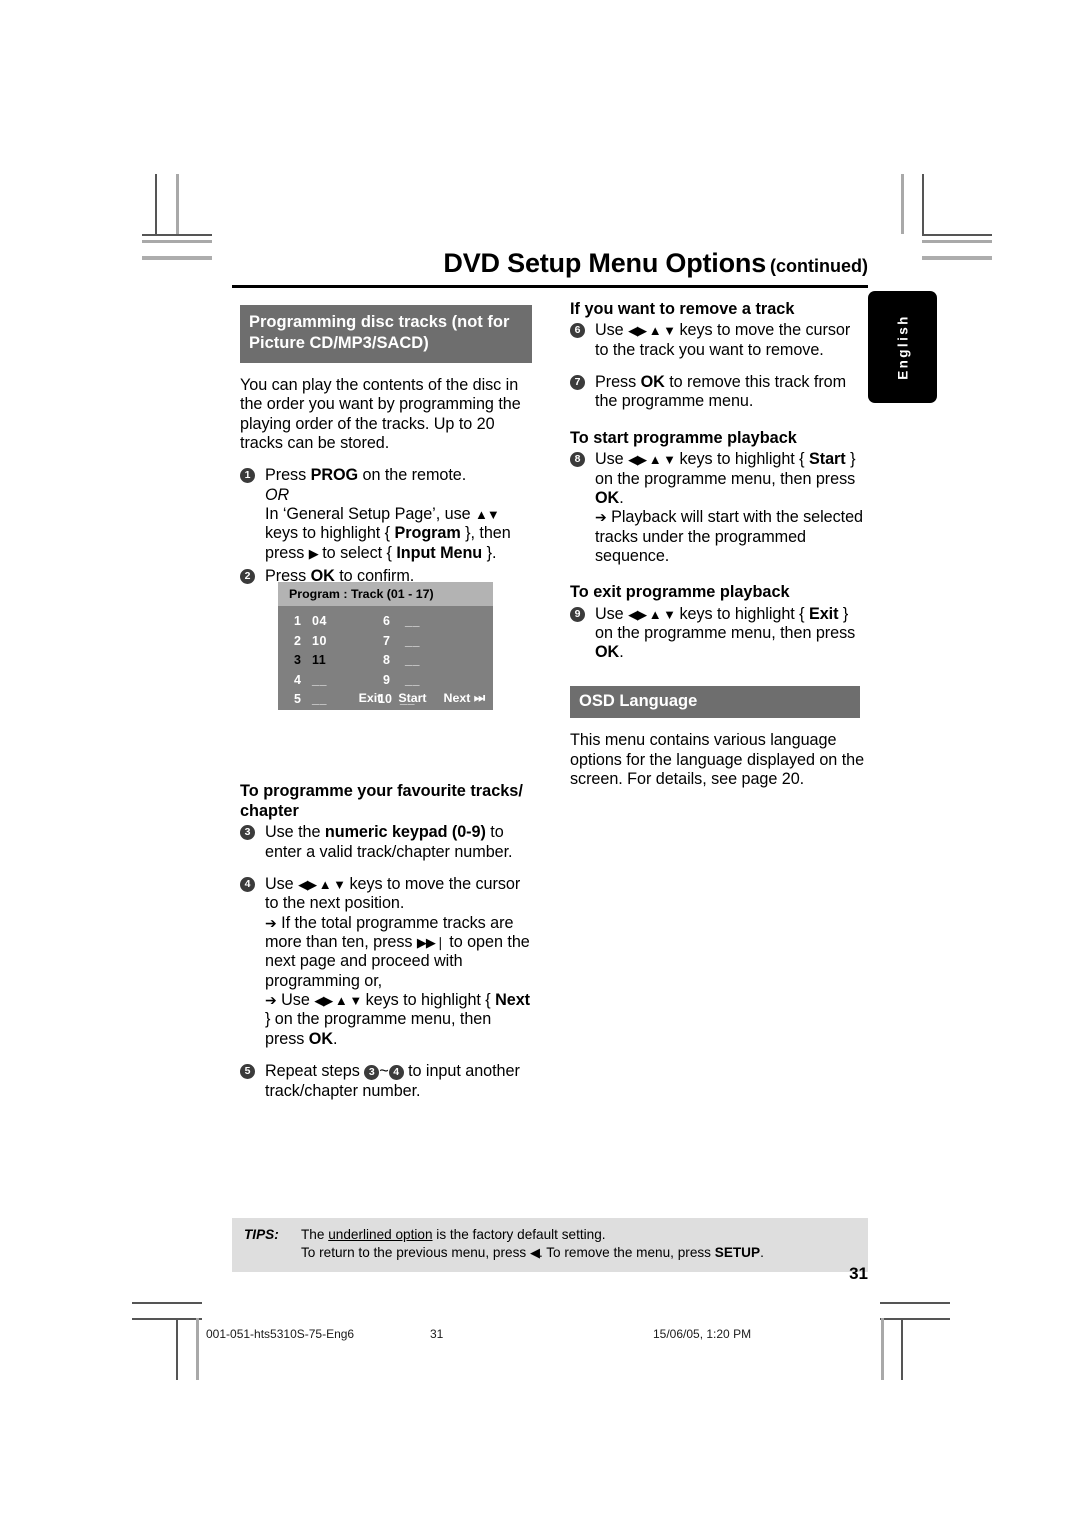 This screenshot has width=1080, height=1528. Describe the element at coordinates (702, 1334) in the screenshot. I see `print-footer-timestamp: 15/06/05, 1:20 PM` at that location.